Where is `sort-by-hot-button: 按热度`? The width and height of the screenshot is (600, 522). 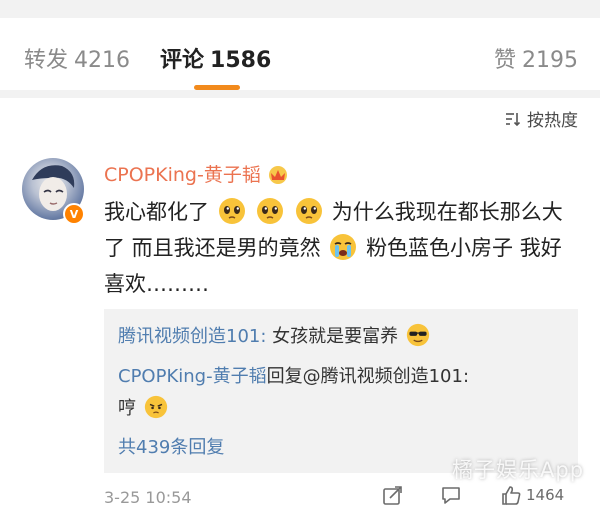 sort-by-hot-button: 按热度 is located at coordinates (541, 118).